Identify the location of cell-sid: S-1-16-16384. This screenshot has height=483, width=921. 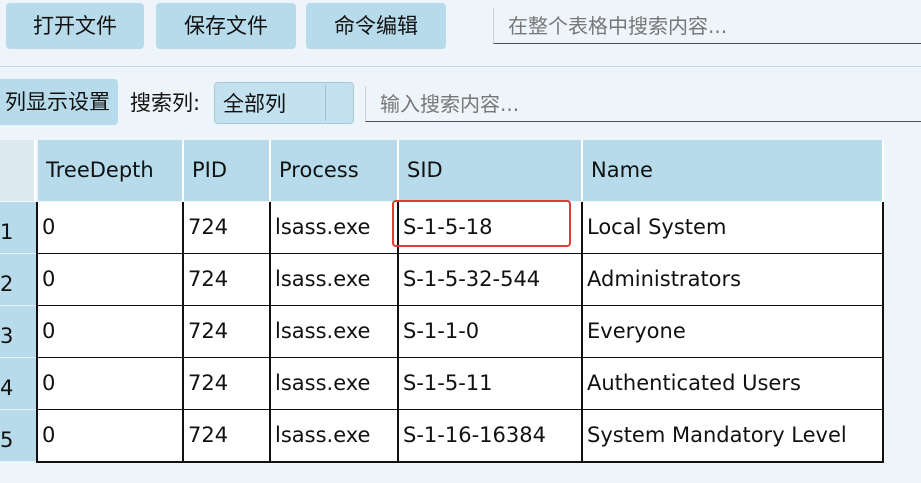
(491, 436).